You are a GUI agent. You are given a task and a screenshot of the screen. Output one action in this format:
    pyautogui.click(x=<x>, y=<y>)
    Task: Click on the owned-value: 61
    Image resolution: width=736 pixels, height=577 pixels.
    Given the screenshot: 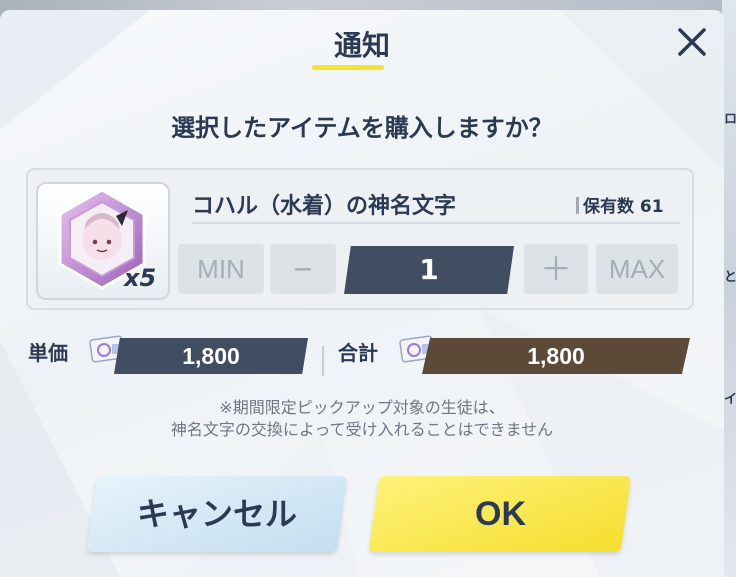 What is the action you would take?
    pyautogui.click(x=651, y=207)
    